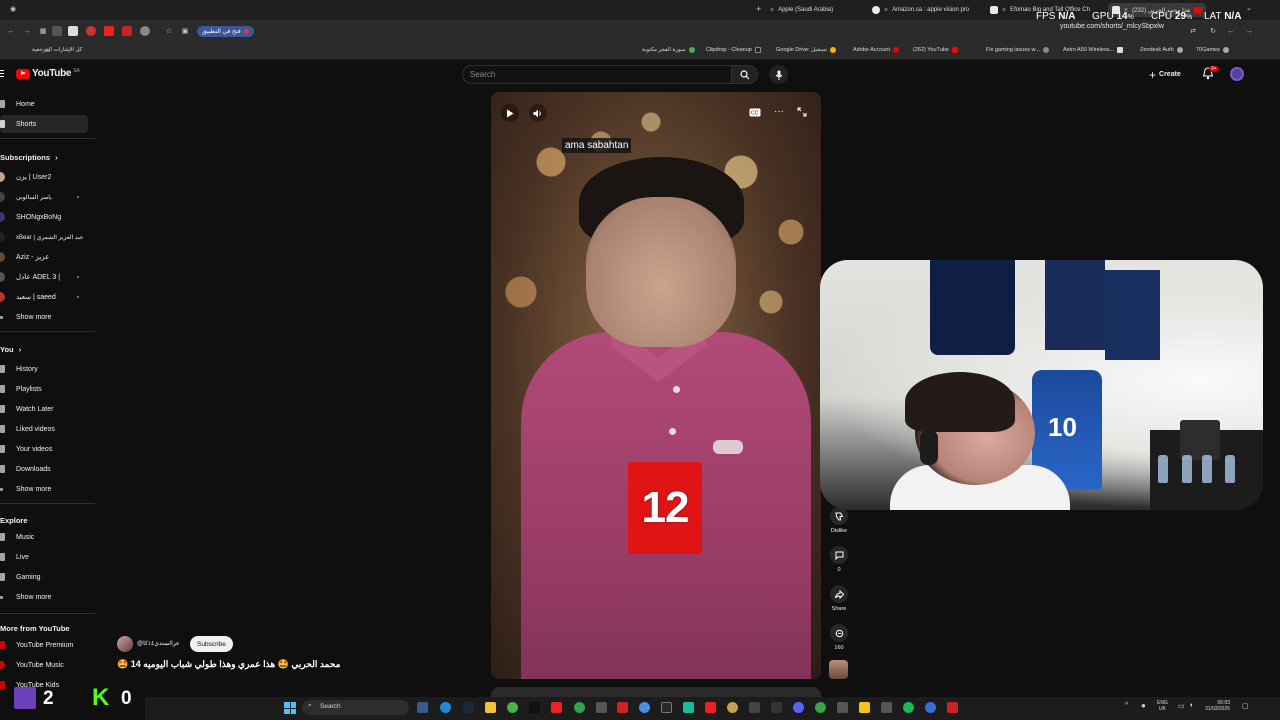 The height and width of the screenshot is (720, 1280). Describe the element at coordinates (745, 74) in the screenshot. I see `search-button` at that location.